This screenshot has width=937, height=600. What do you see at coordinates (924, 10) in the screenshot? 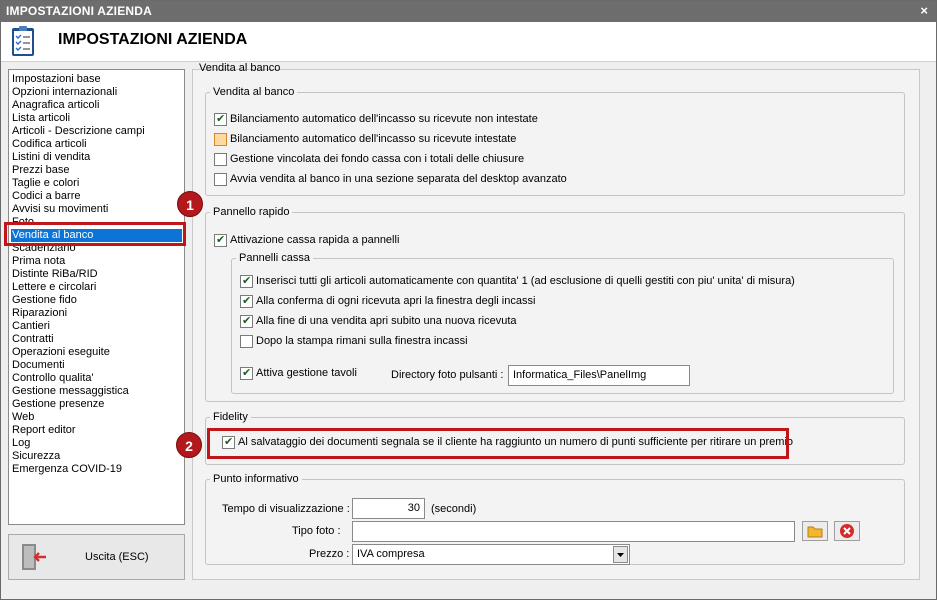
I see `close-icon: ×` at bounding box center [924, 10].